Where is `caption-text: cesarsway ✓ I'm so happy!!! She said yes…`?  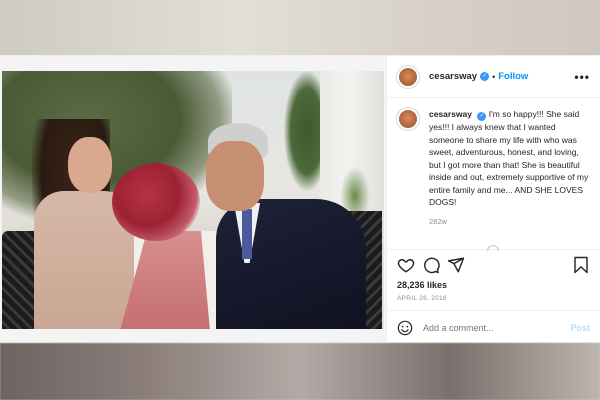
caption-text: cesarsway ✓ I'm so happy!!! She said yes… is located at coordinates (509, 168).